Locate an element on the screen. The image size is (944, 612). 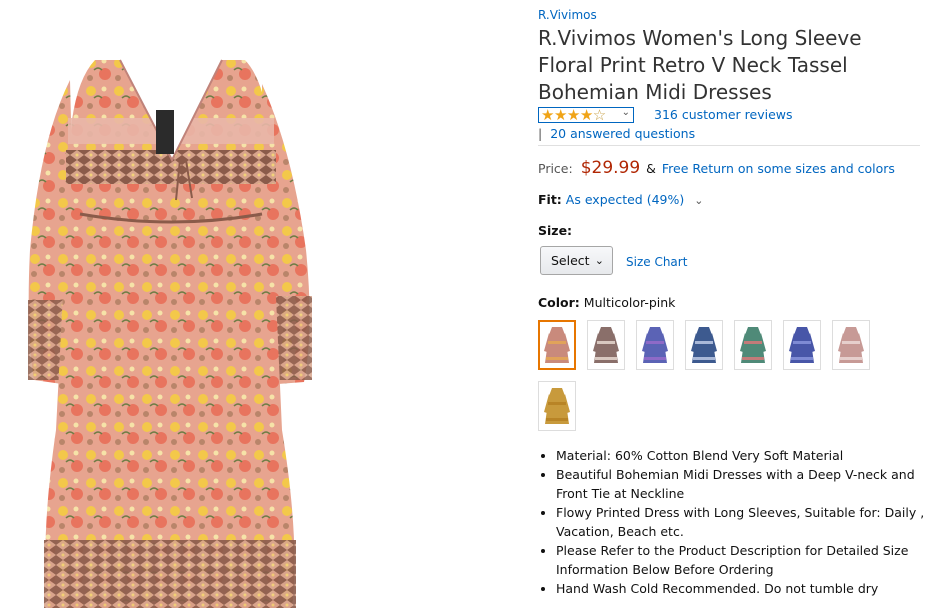
qa-row: | 20 answered questions is located at coordinates (616, 133).